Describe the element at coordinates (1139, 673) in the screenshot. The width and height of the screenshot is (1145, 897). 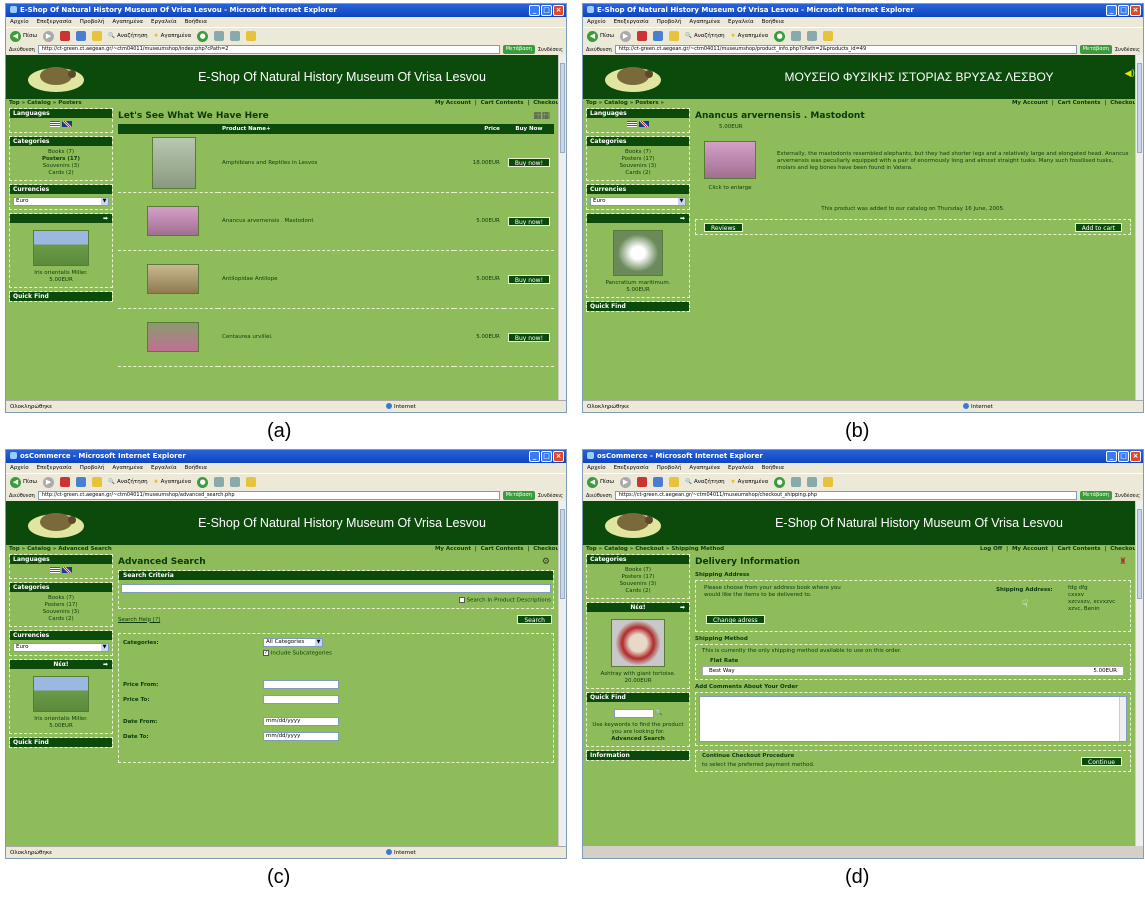
I see `vertical-scrollbar` at that location.